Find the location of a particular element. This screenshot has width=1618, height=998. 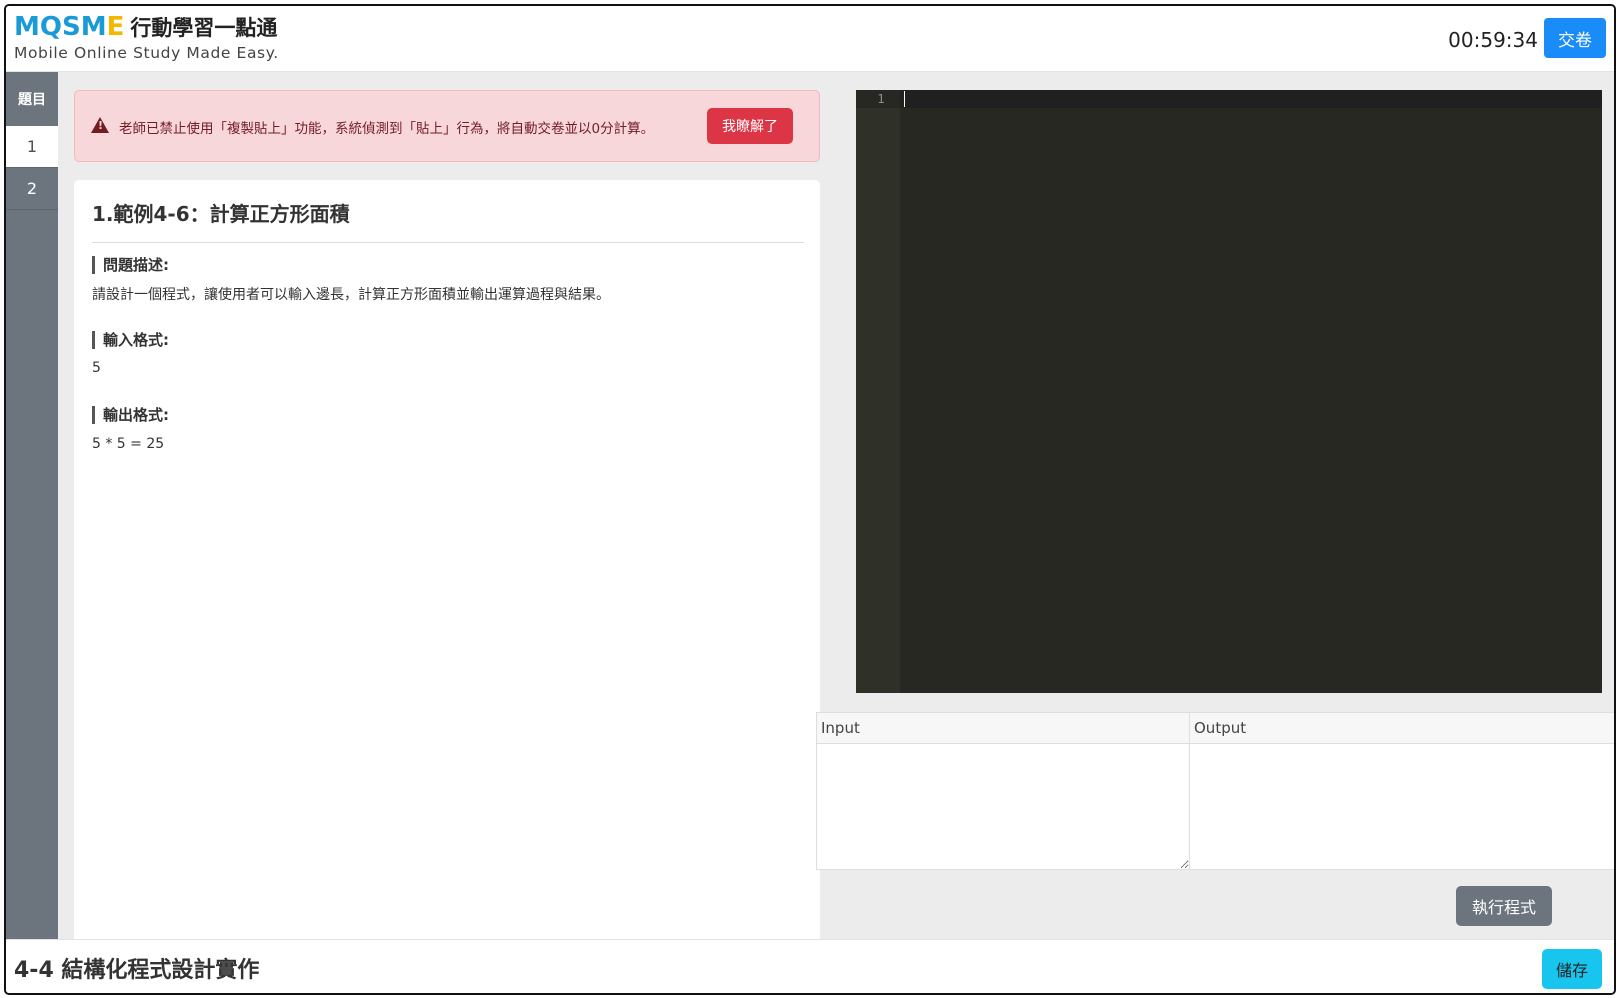

sidebar-item-question-2: 2 is located at coordinates (32, 189).